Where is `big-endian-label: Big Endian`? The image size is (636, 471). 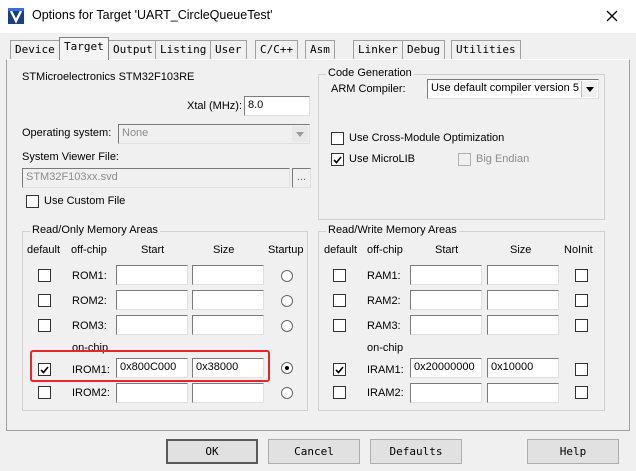
big-endian-label: Big Endian is located at coordinates (503, 159).